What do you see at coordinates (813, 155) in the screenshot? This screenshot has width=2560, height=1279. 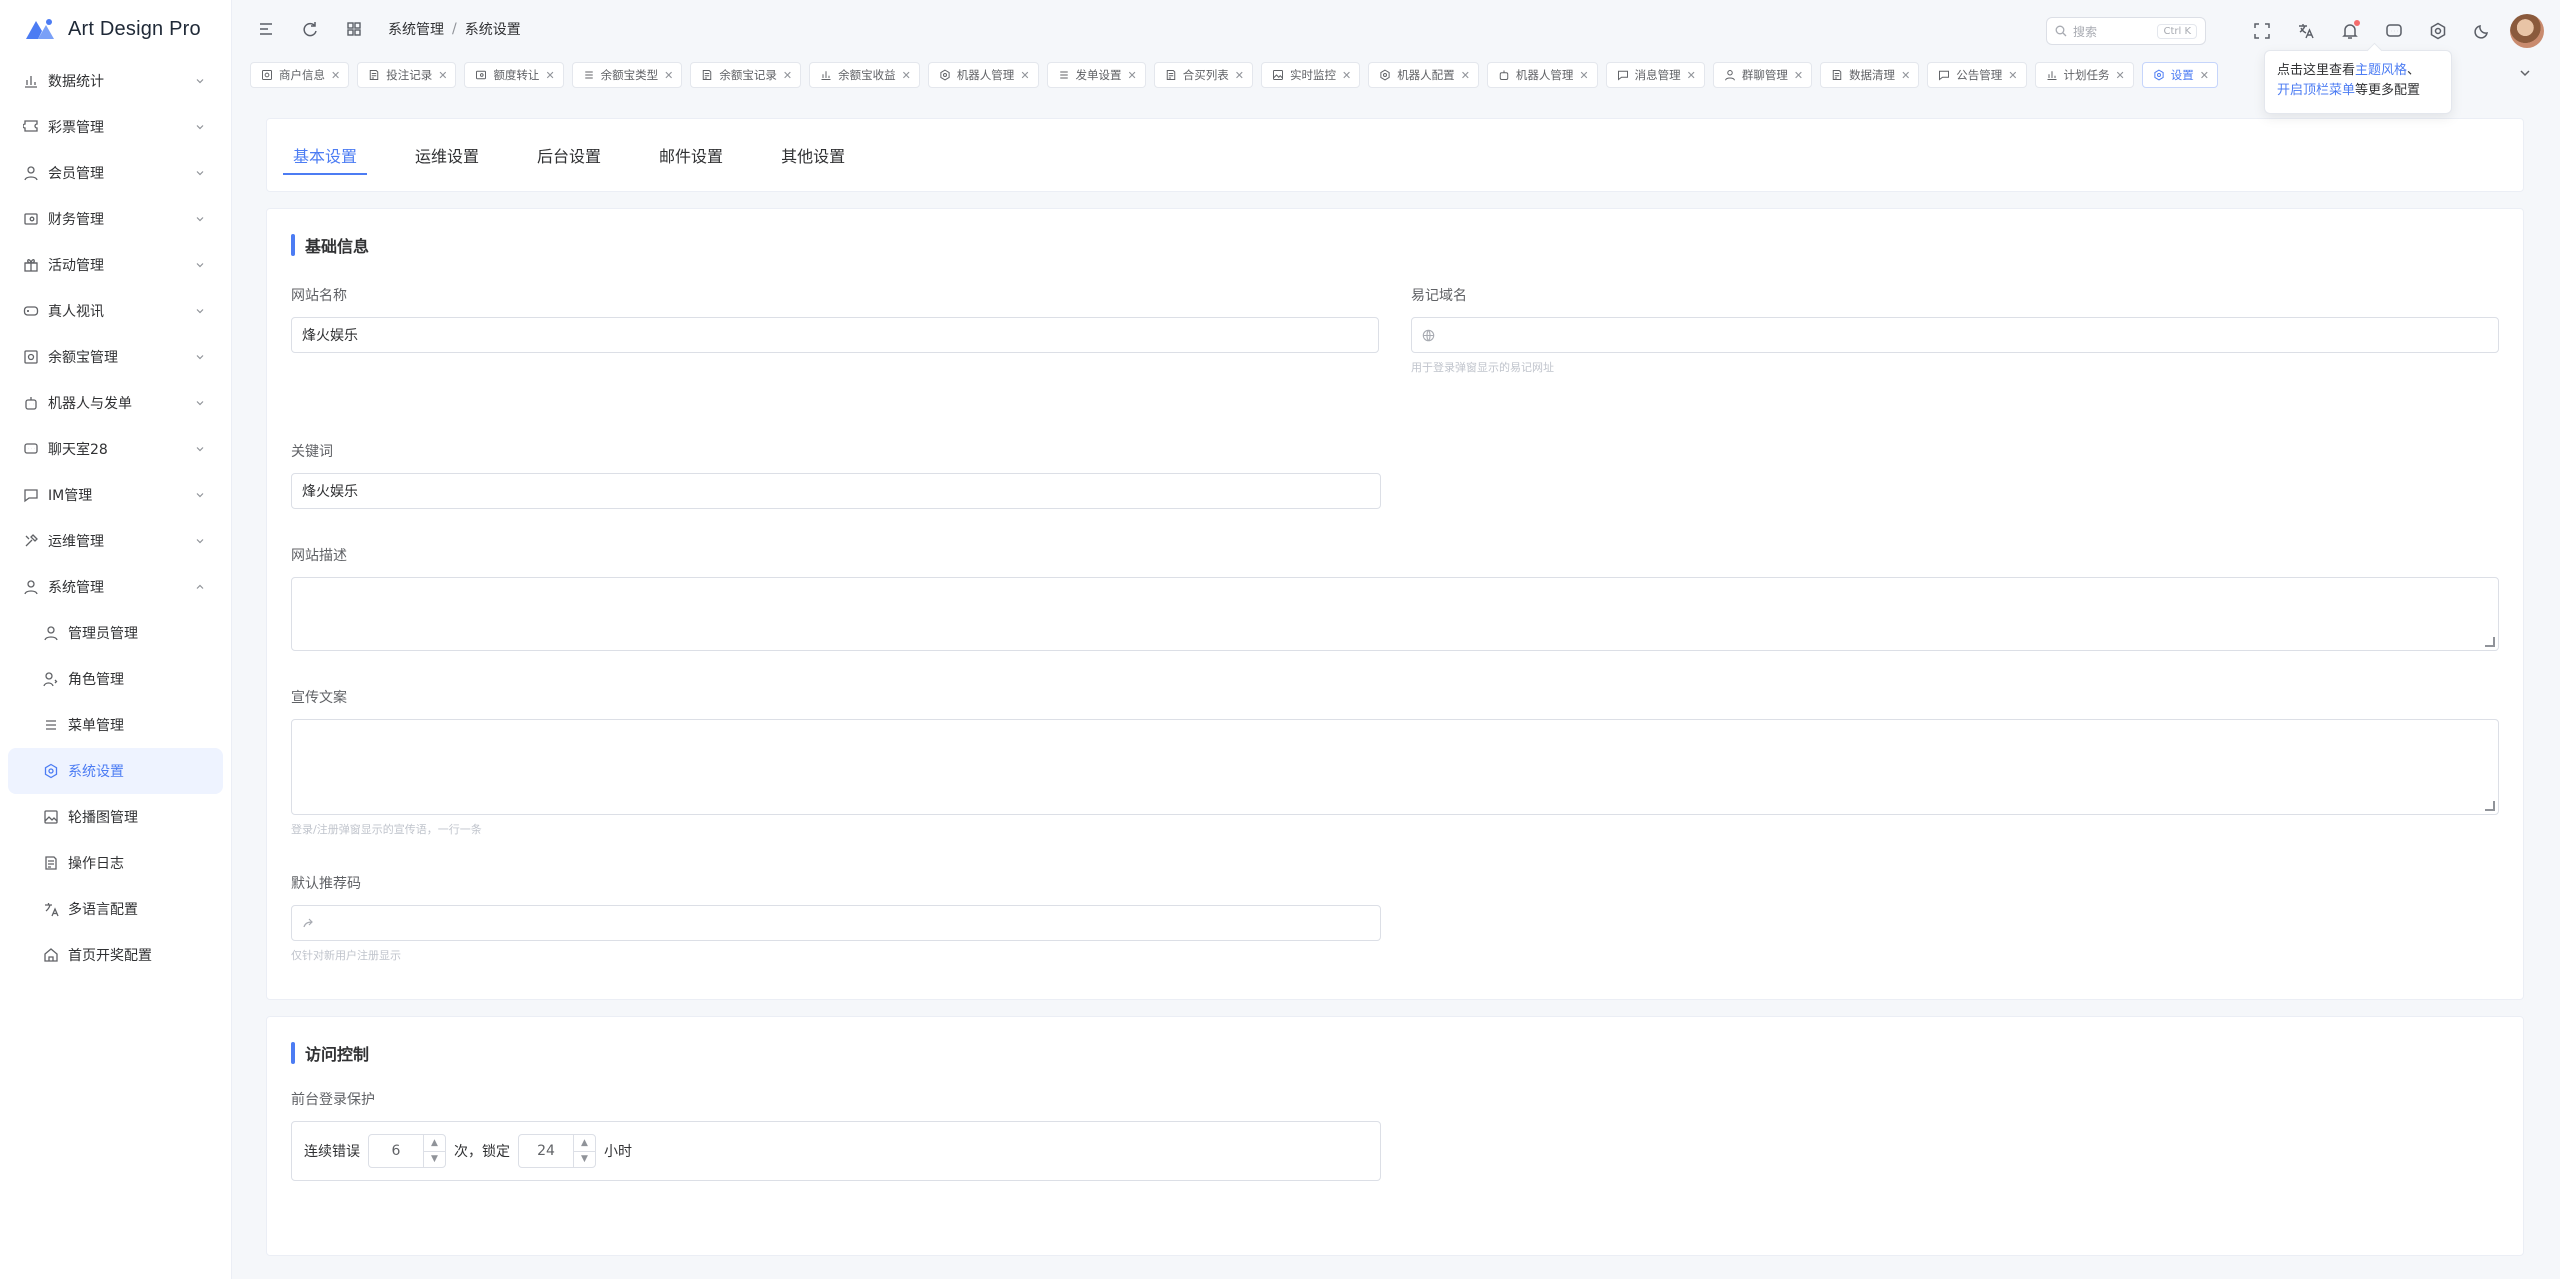 I see `settings-tab: 其他设置` at bounding box center [813, 155].